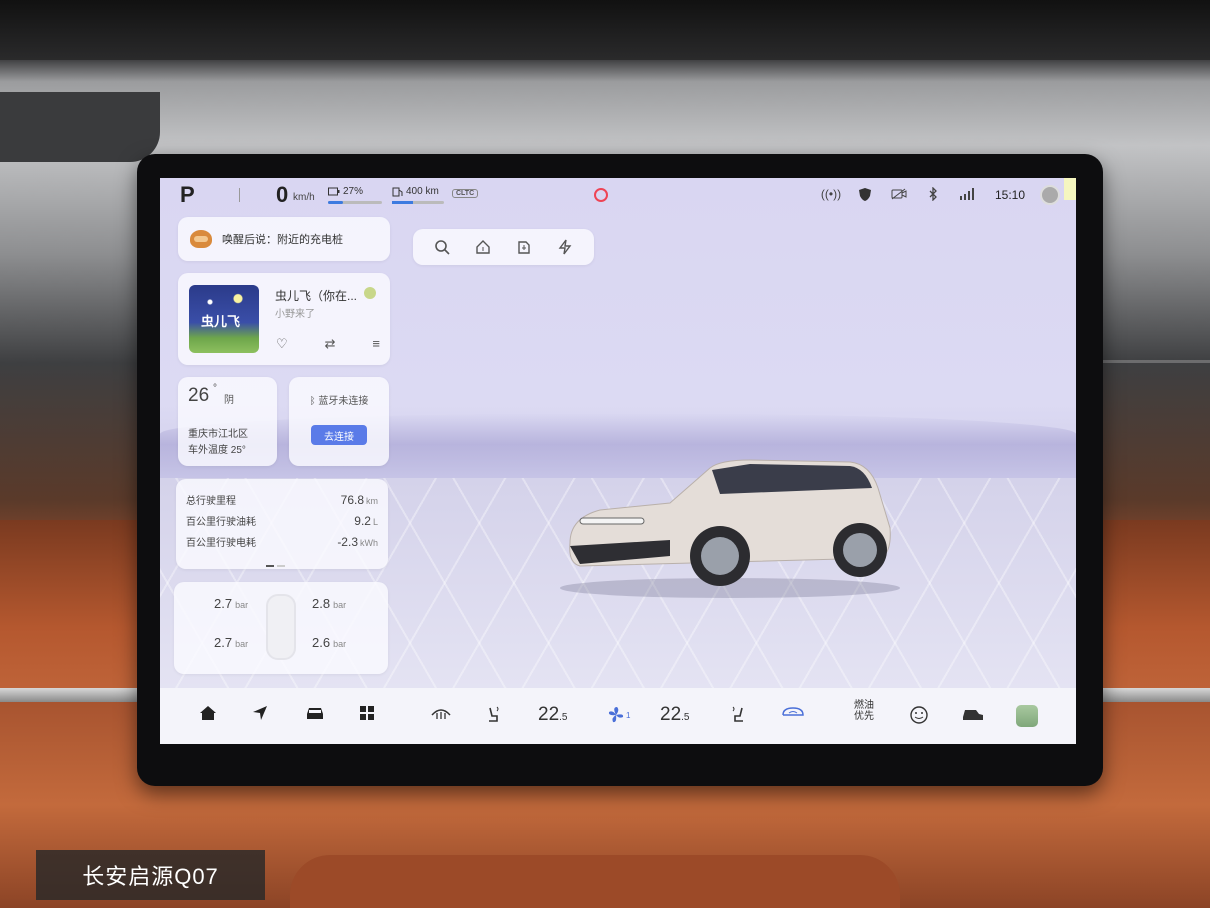 The height and width of the screenshot is (908, 1210). I want to click on center-console, so click(595, 881).